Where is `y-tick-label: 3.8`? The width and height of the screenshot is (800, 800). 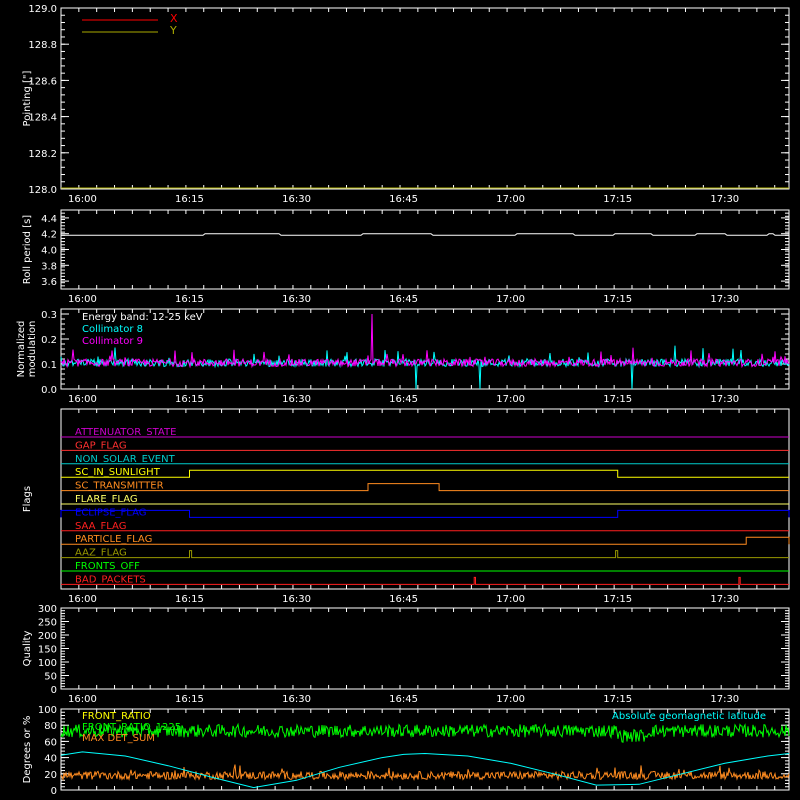
y-tick-label: 3.8 is located at coordinates (49, 266).